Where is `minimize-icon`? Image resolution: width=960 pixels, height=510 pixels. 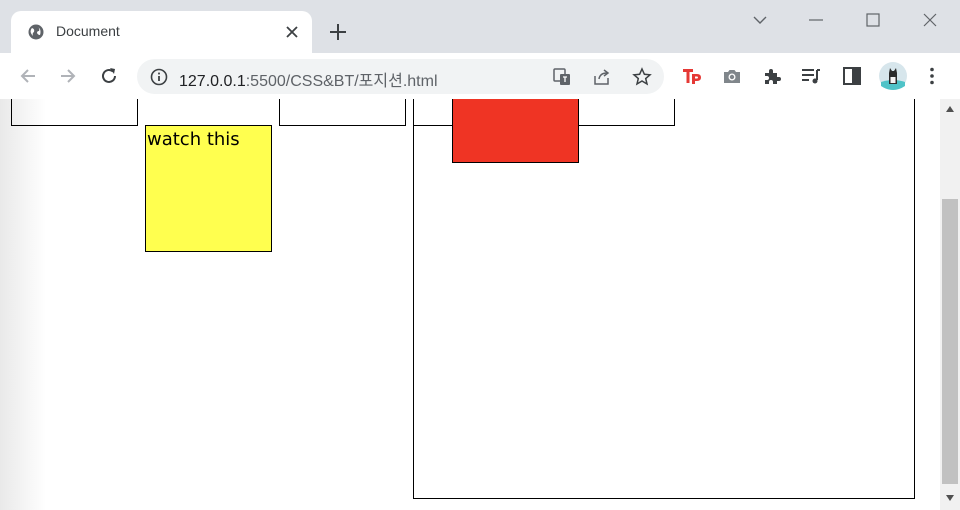
minimize-icon is located at coordinates (816, 20).